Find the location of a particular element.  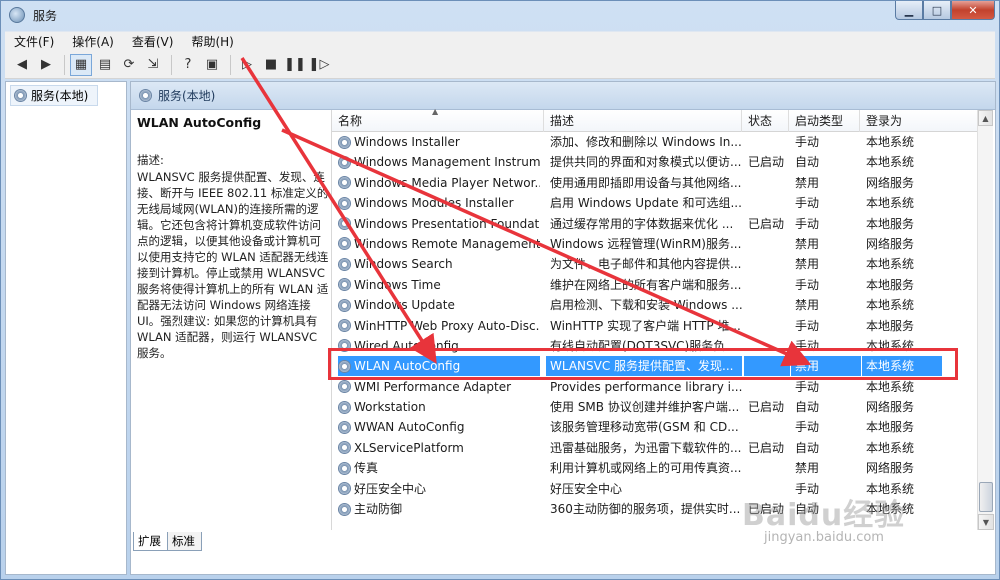

service-name: Windows Installer is located at coordinates (407, 142).